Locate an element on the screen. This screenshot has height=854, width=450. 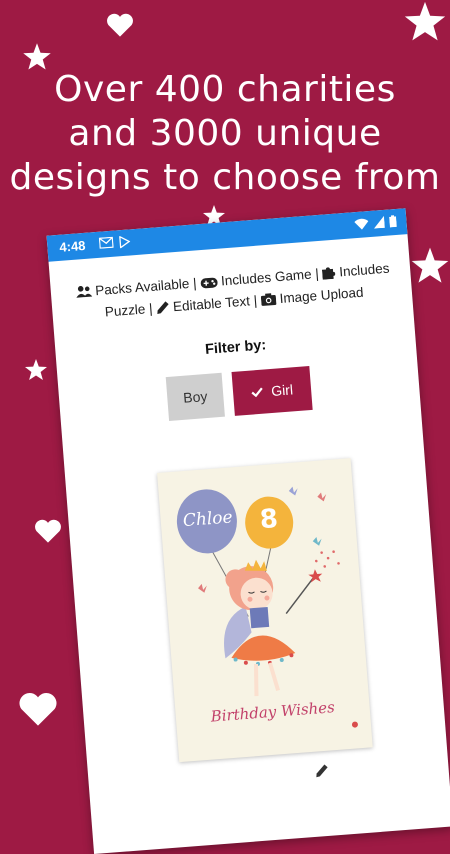
puzzle-icon is located at coordinates (329, 273).